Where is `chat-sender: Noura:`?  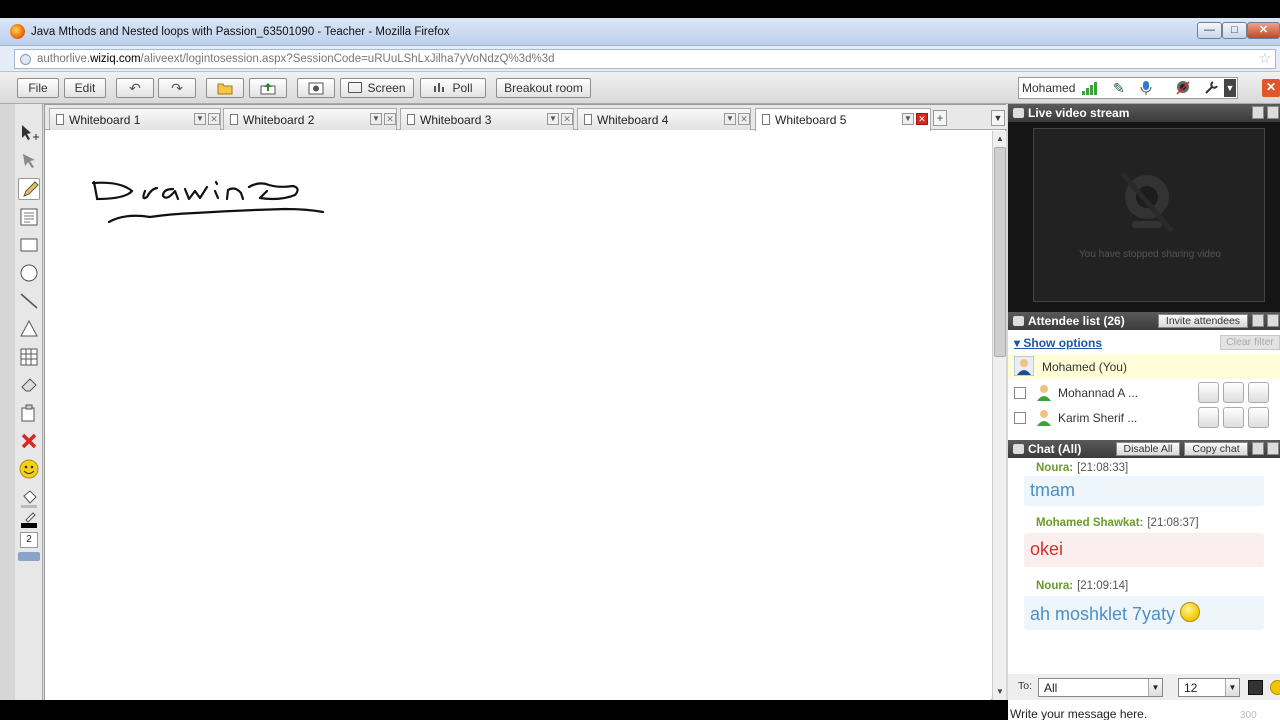
chat-sender: Noura: is located at coordinates (1055, 586).